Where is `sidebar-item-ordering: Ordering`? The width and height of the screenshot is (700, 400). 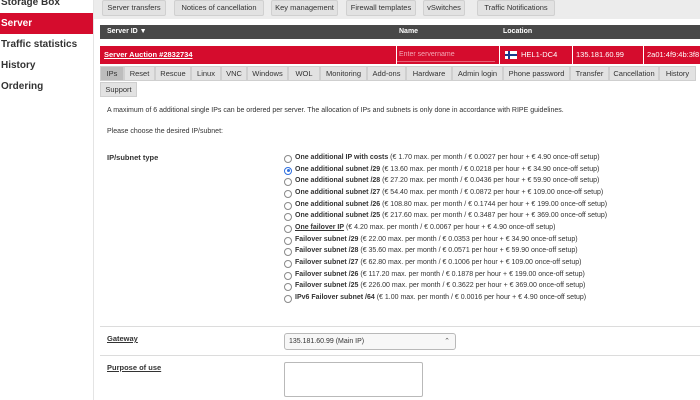 sidebar-item-ordering: Ordering is located at coordinates (46, 86).